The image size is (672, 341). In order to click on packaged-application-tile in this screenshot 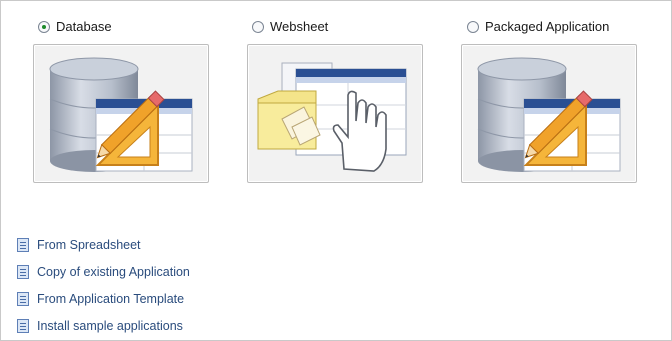, I will do `click(549, 113)`.